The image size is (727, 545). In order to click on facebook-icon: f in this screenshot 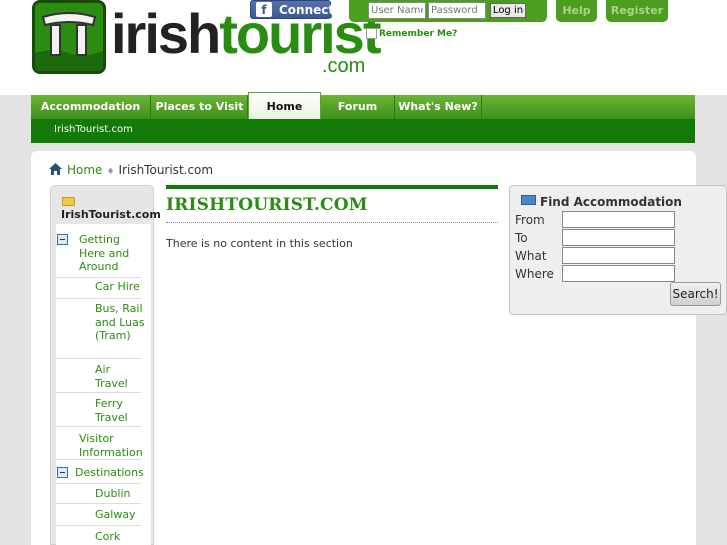, I will do `click(264, 9)`.